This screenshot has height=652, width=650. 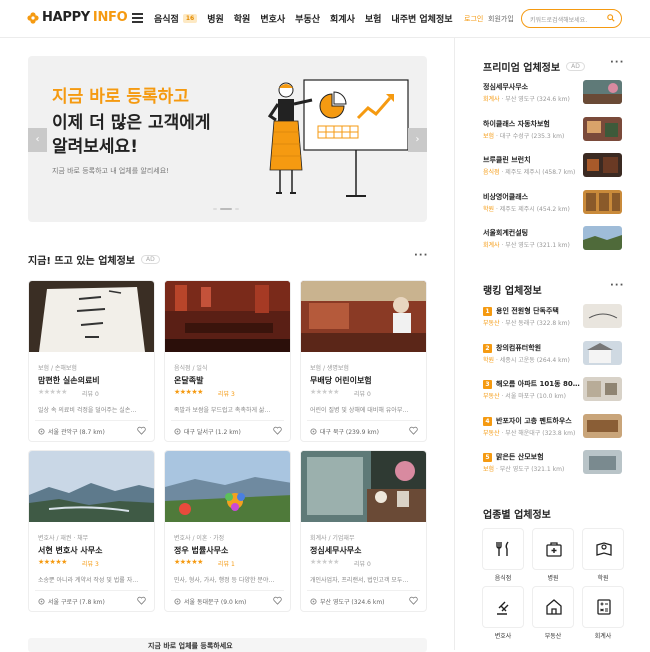 I want to click on search-input: 키워드로검색해보세요., so click(x=571, y=18).